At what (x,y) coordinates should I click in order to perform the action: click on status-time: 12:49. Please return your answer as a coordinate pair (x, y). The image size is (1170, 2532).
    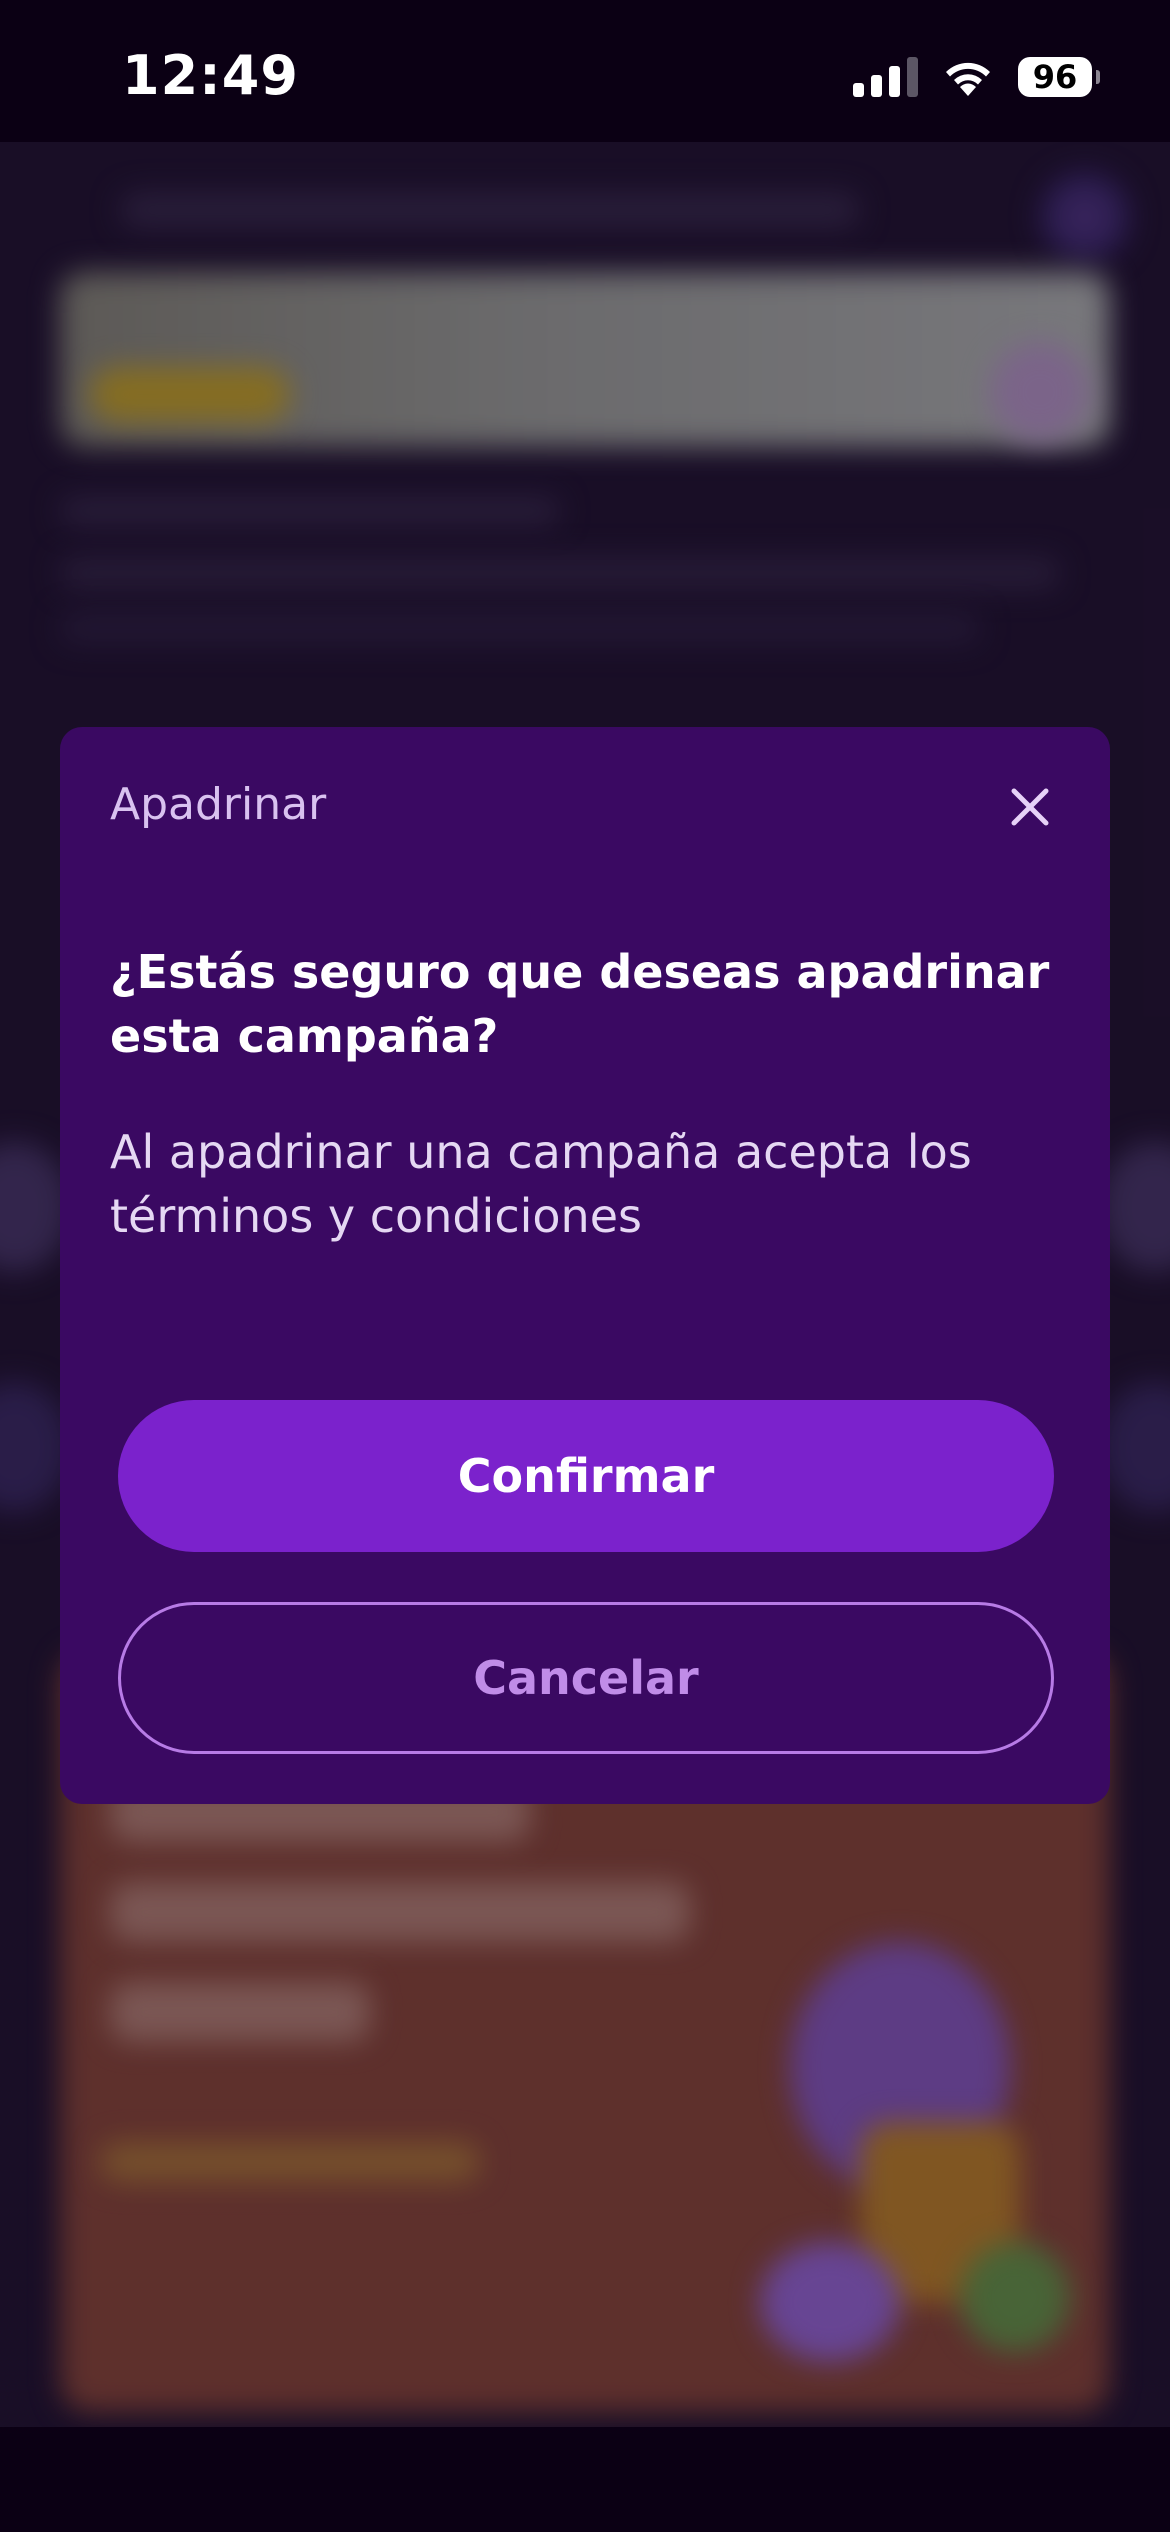
    Looking at the image, I should click on (210, 75).